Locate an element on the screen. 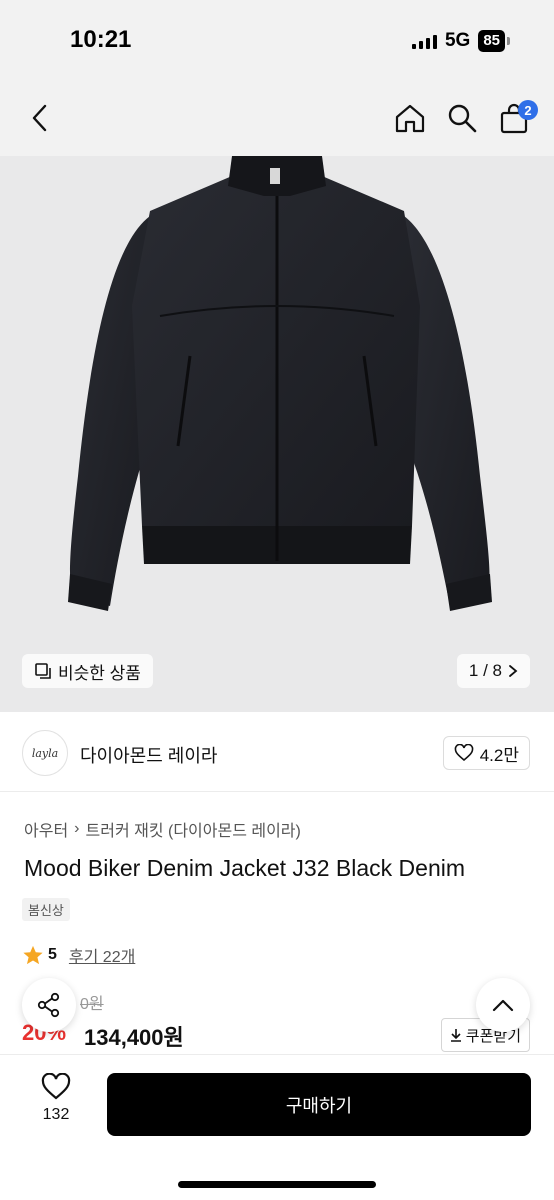  share-icon is located at coordinates (48, 1005).